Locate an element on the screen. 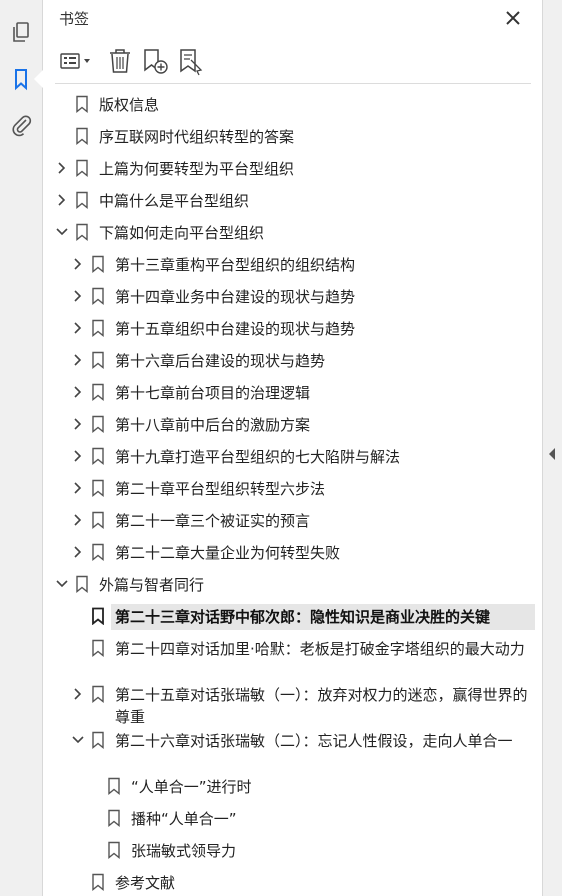 The width and height of the screenshot is (562, 896). bookmark-row: 序互联网时代组织转型的答案 is located at coordinates (292, 137).